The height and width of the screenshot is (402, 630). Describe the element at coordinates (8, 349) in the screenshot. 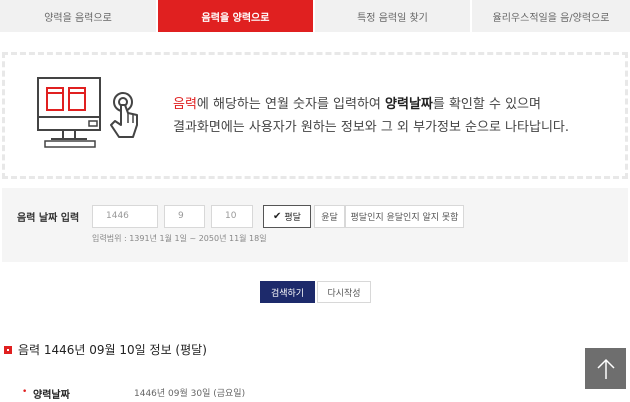

I see `square-bullet-icon` at that location.